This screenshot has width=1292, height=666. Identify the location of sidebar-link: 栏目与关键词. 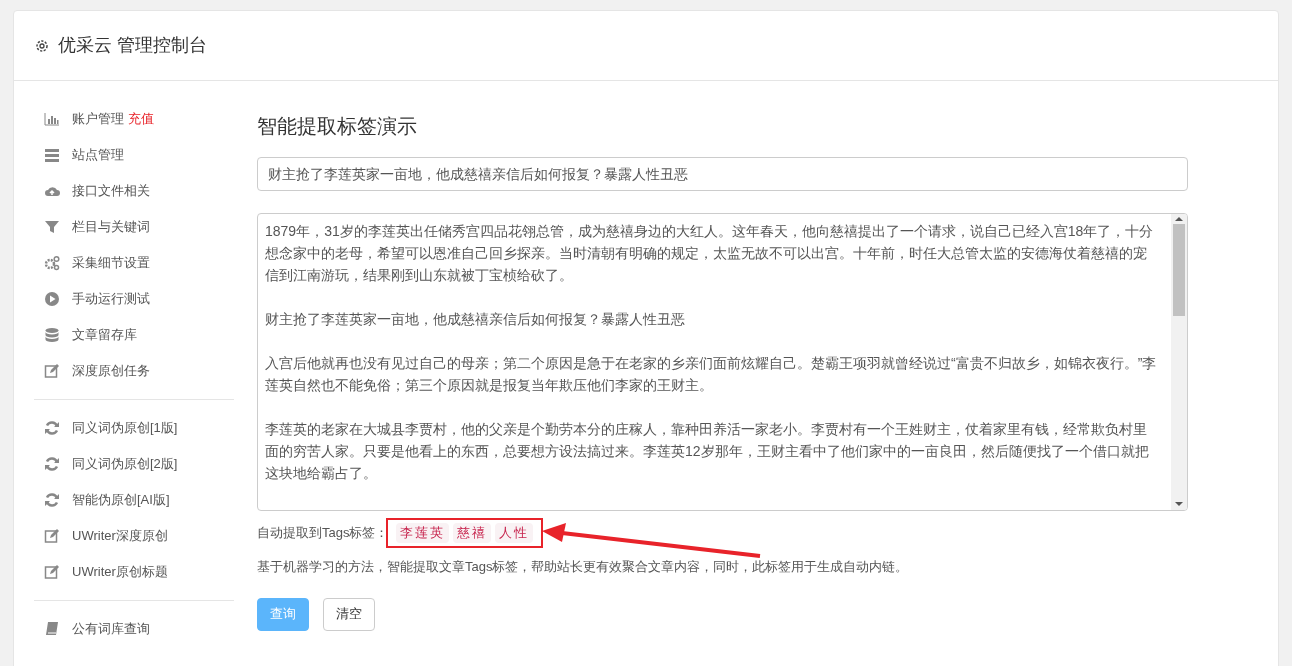
(111, 227).